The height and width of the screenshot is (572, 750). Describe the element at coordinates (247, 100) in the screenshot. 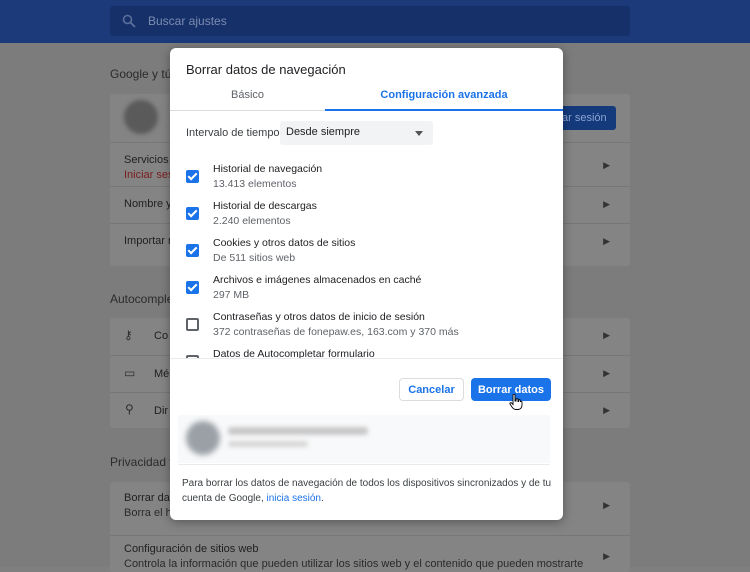

I see `tab-basic: Básico` at that location.